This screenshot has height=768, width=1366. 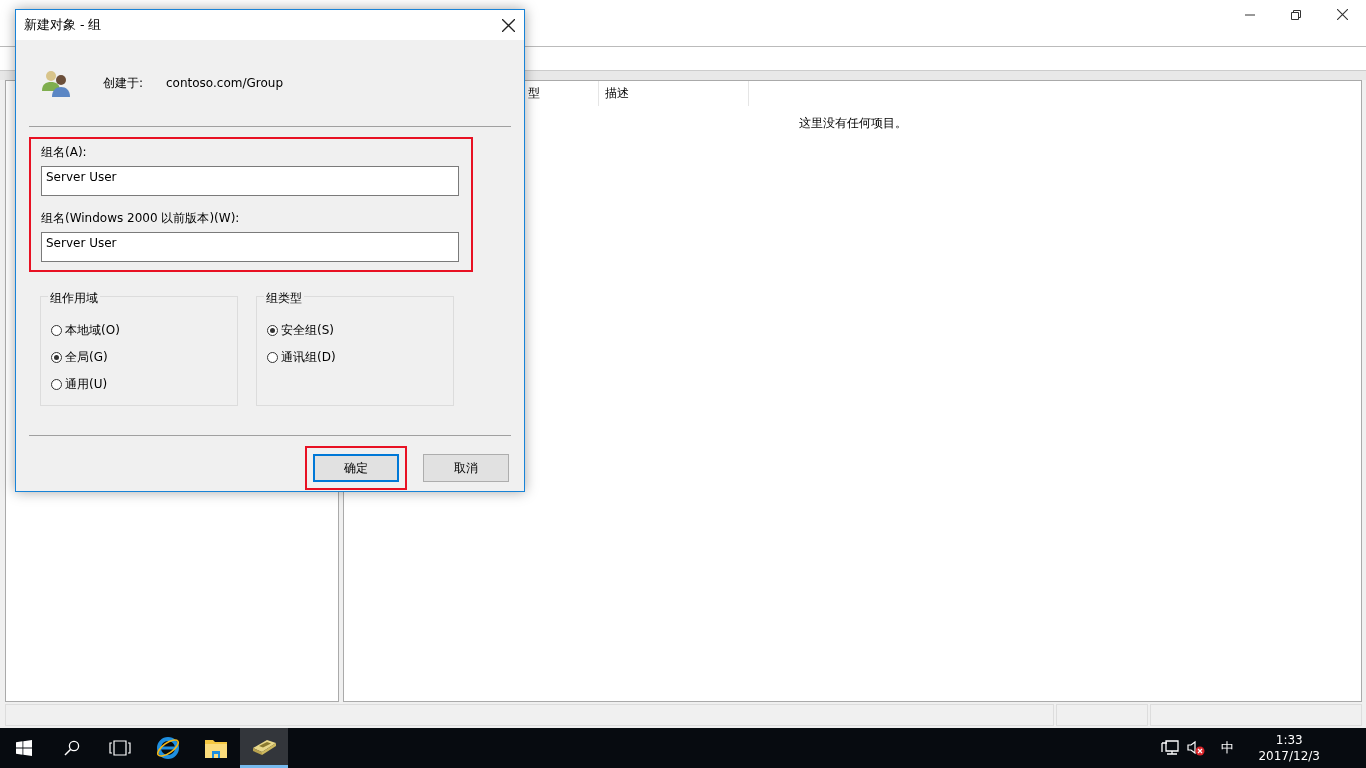 I want to click on folder-icon, so click(x=216, y=748).